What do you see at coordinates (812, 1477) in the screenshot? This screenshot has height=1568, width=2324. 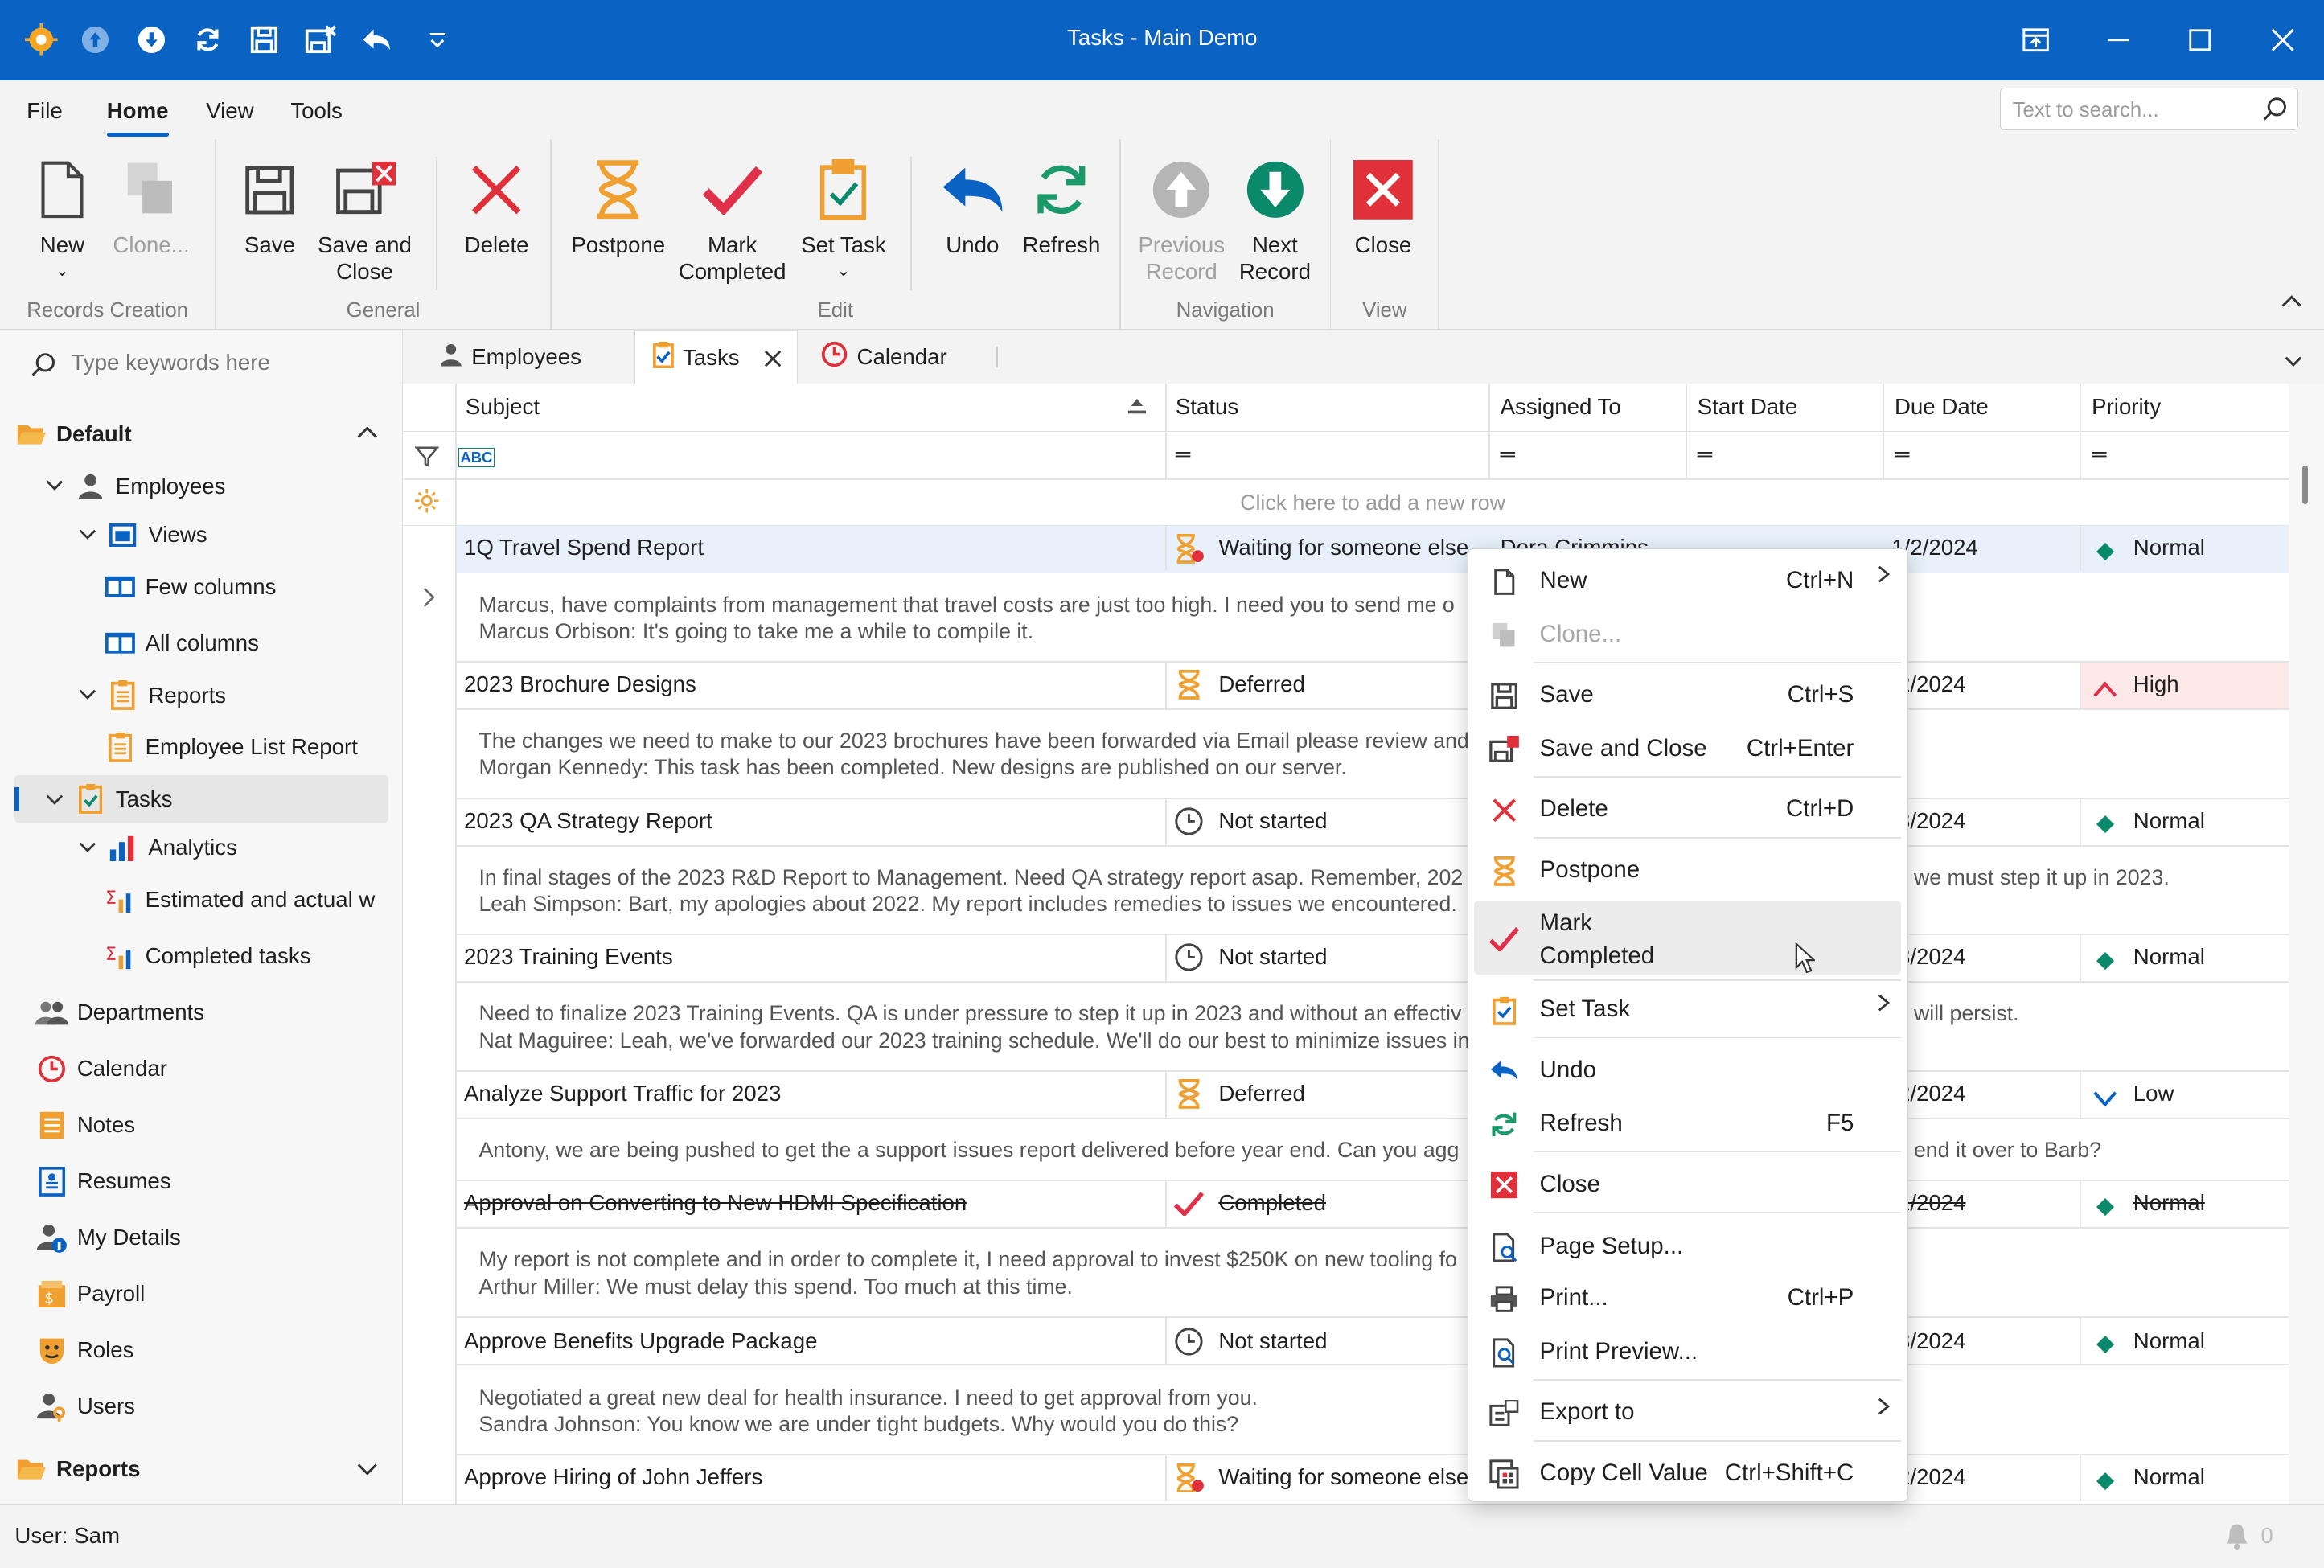 I see `cell-subject: Approve Hiring of John Jeffers` at bounding box center [812, 1477].